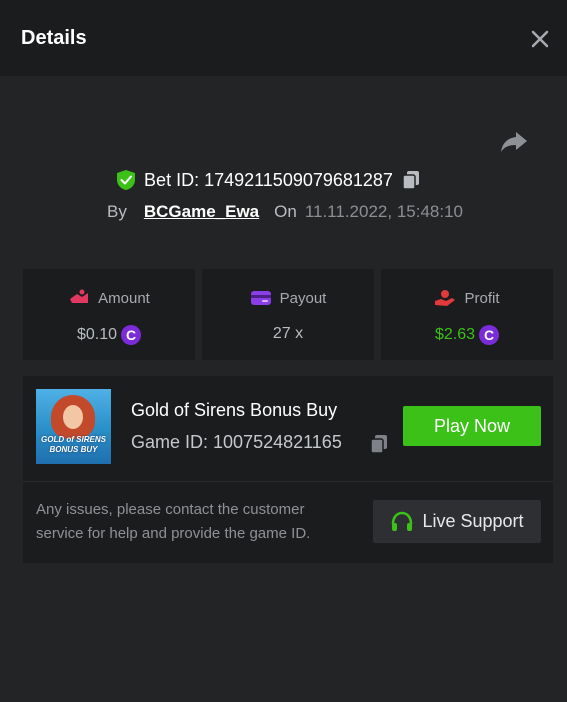 Image resolution: width=567 pixels, height=702 pixels. Describe the element at coordinates (288, 481) in the screenshot. I see `divider` at that location.